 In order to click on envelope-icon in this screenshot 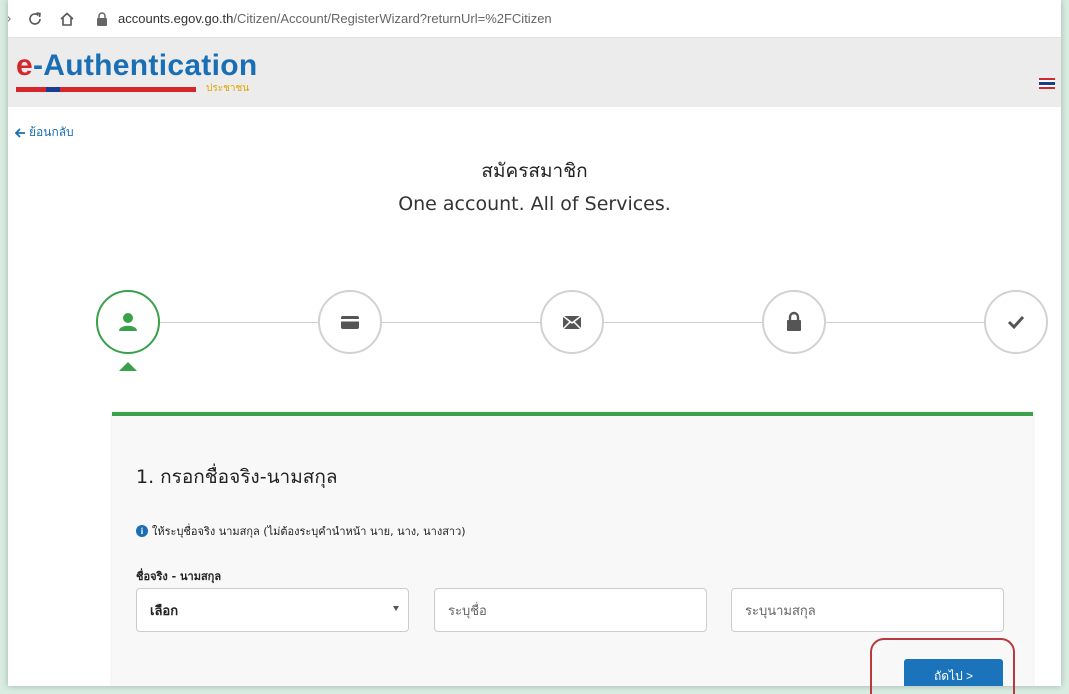, I will do `click(572, 322)`.